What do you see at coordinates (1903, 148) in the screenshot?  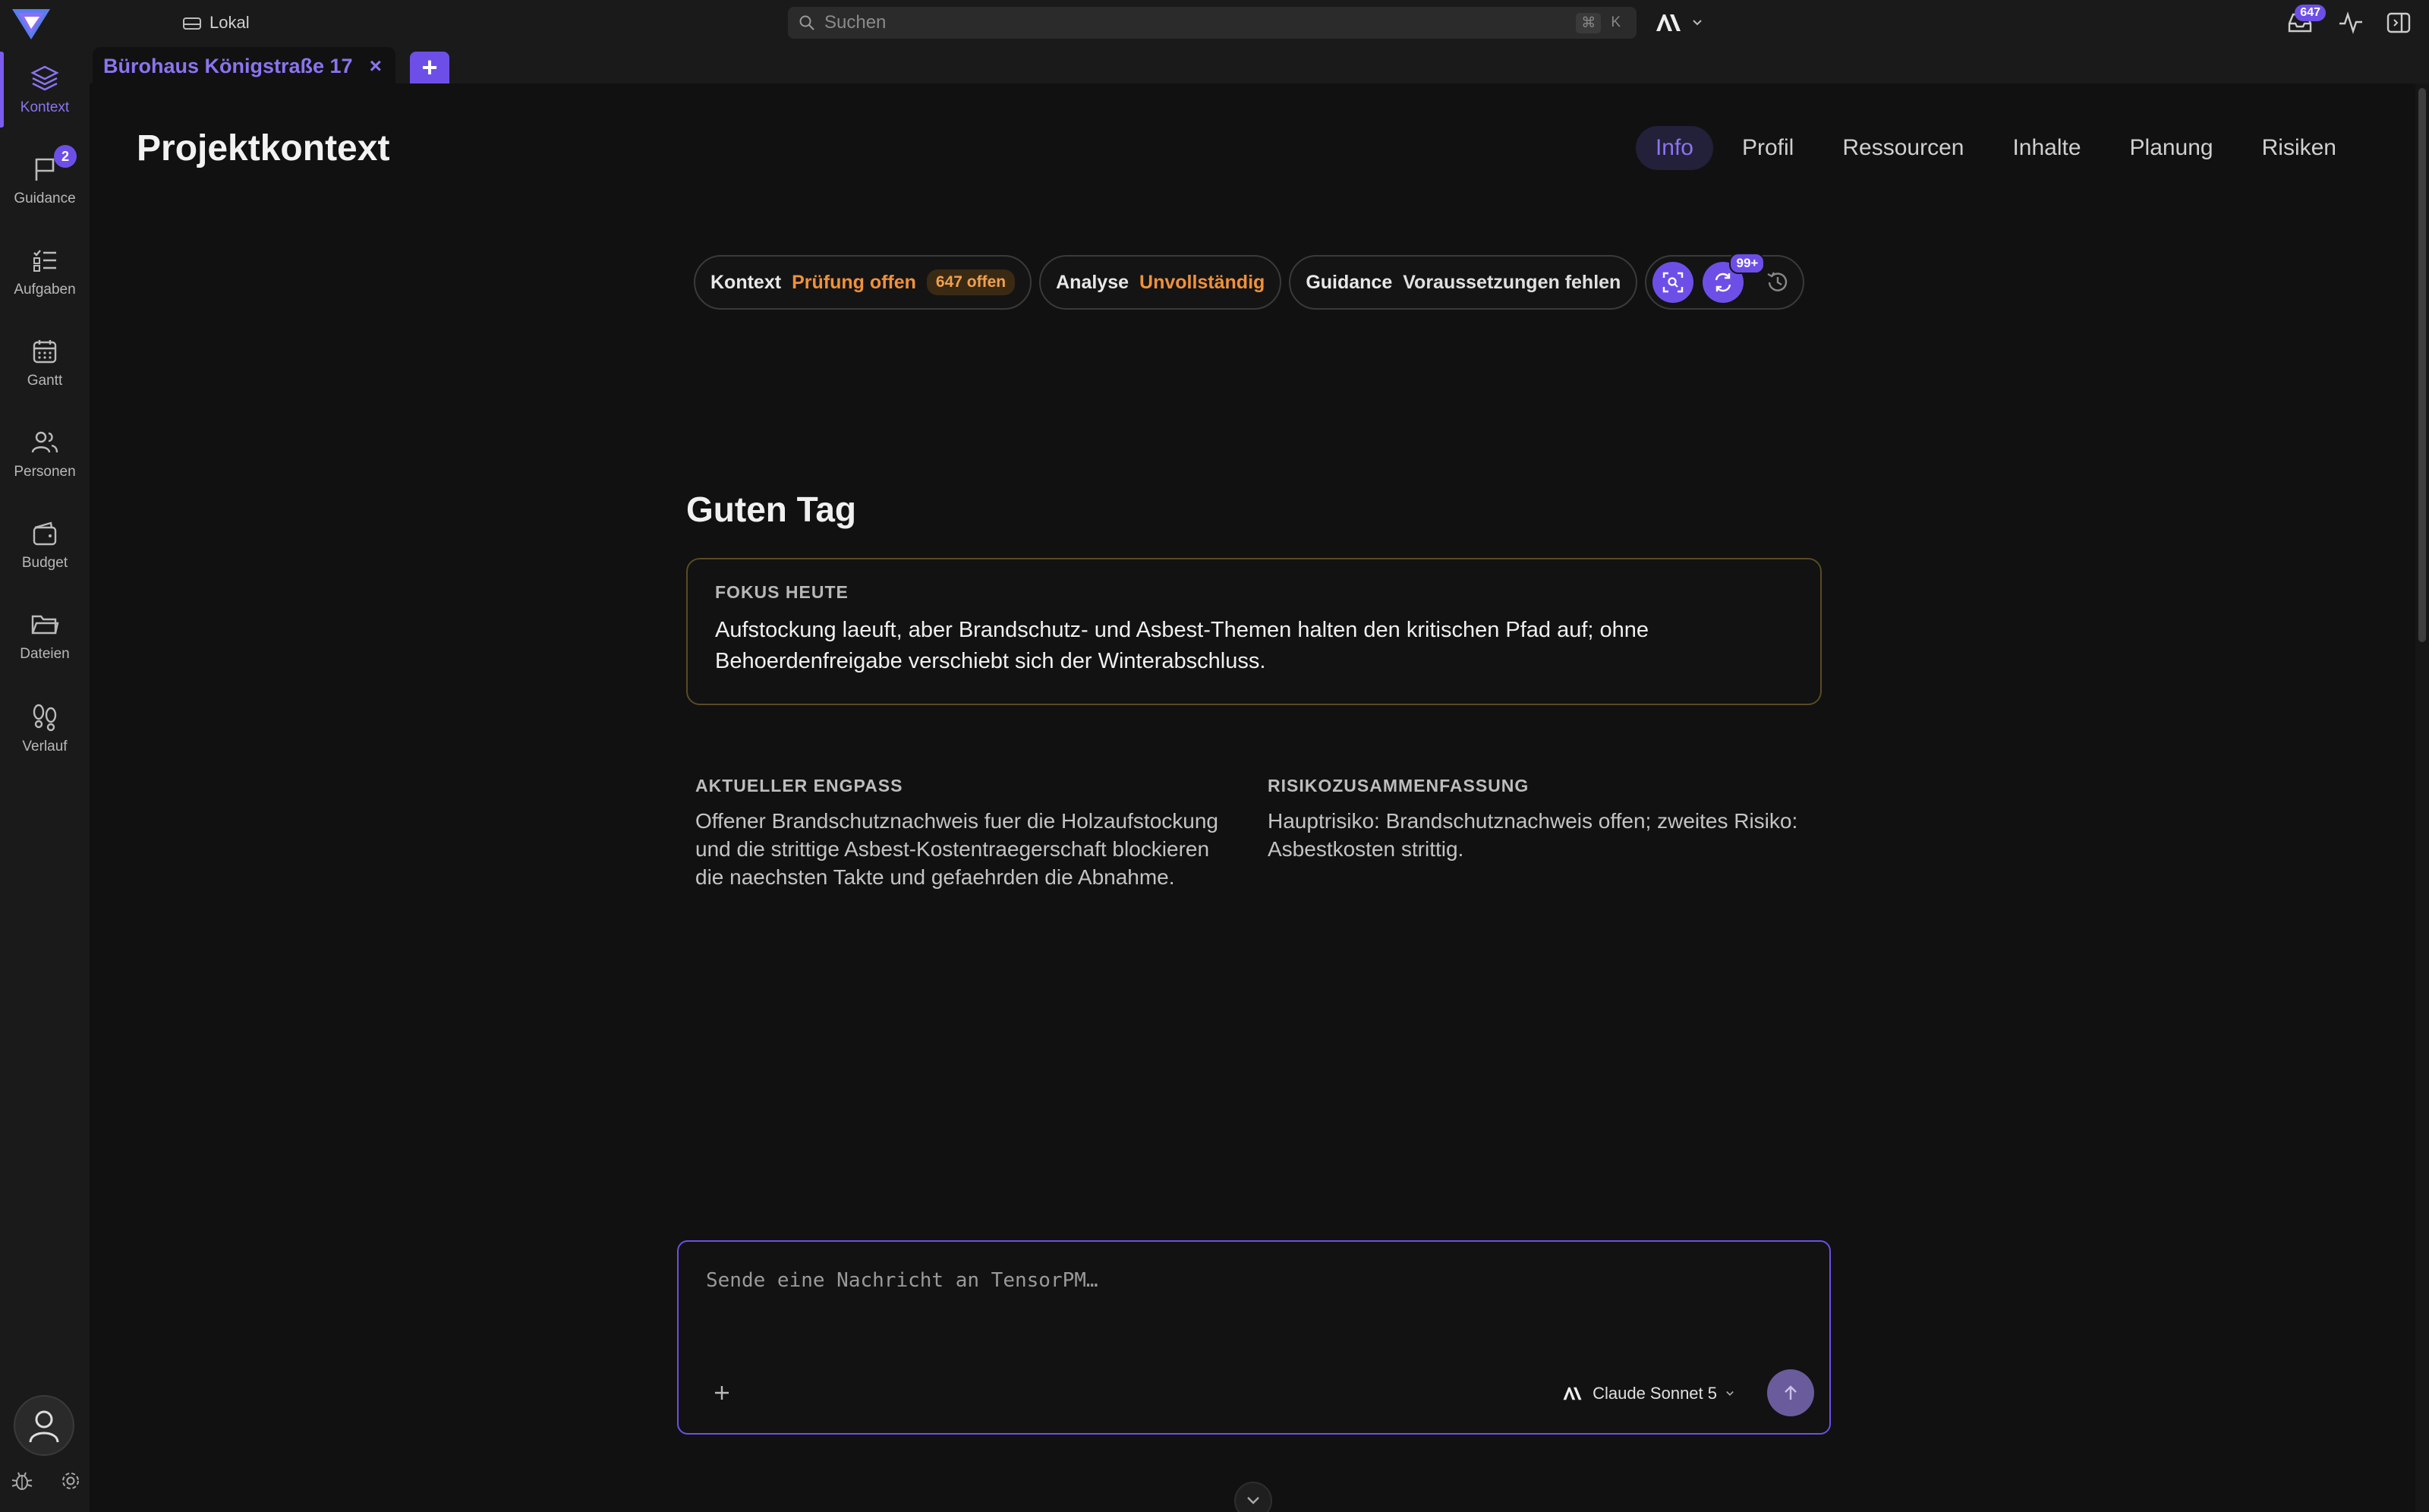 I see `tab-ressourcen: Ressourcen` at bounding box center [1903, 148].